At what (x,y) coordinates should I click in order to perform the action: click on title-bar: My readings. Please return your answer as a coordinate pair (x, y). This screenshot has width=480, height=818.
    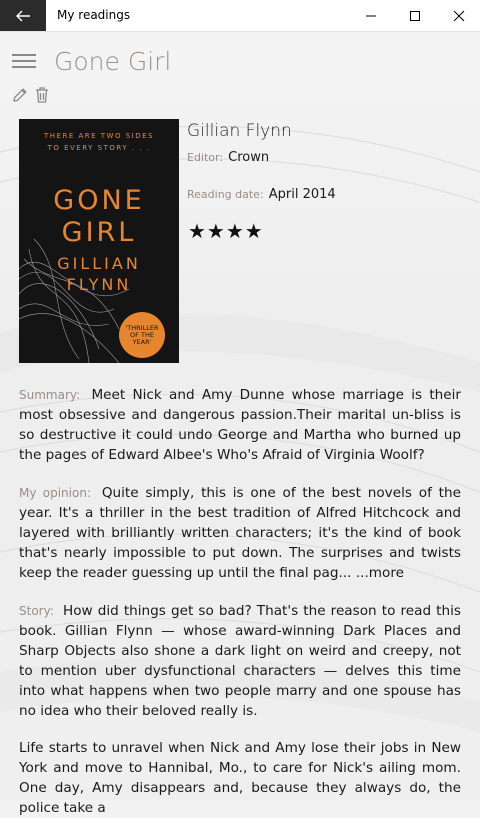
    Looking at the image, I should click on (240, 16).